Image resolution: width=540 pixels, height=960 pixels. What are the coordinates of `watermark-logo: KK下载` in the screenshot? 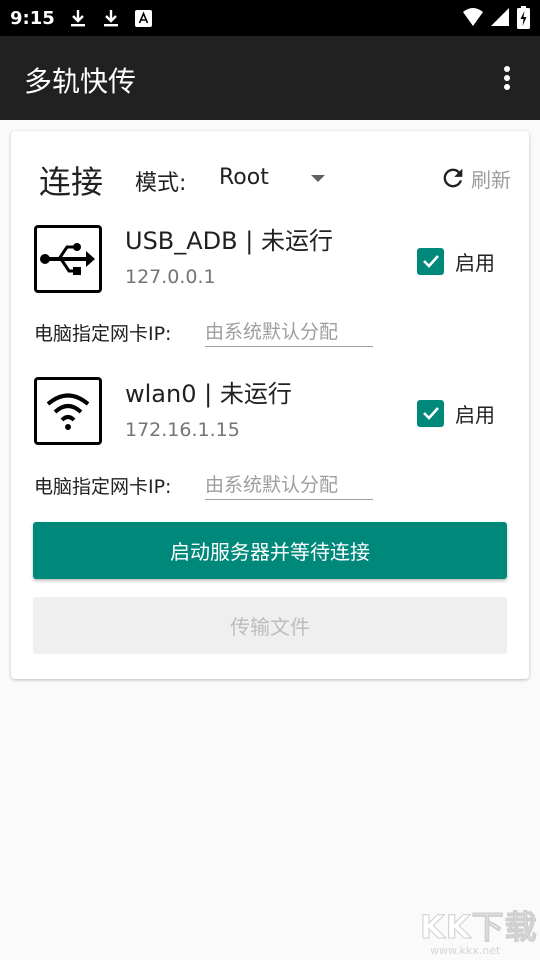 It's located at (479, 927).